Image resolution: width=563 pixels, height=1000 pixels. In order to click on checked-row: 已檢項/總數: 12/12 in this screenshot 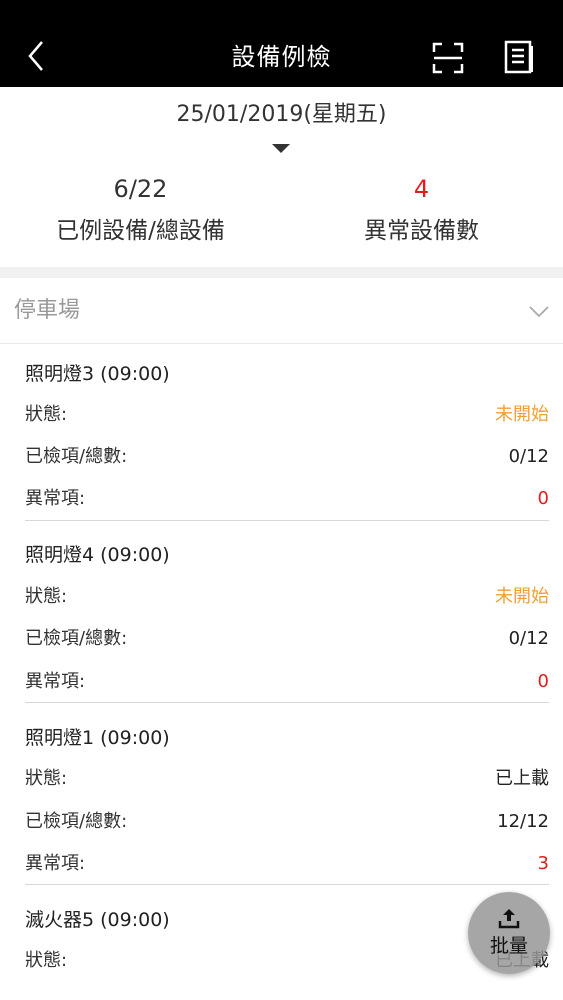, I will do `click(287, 822)`.